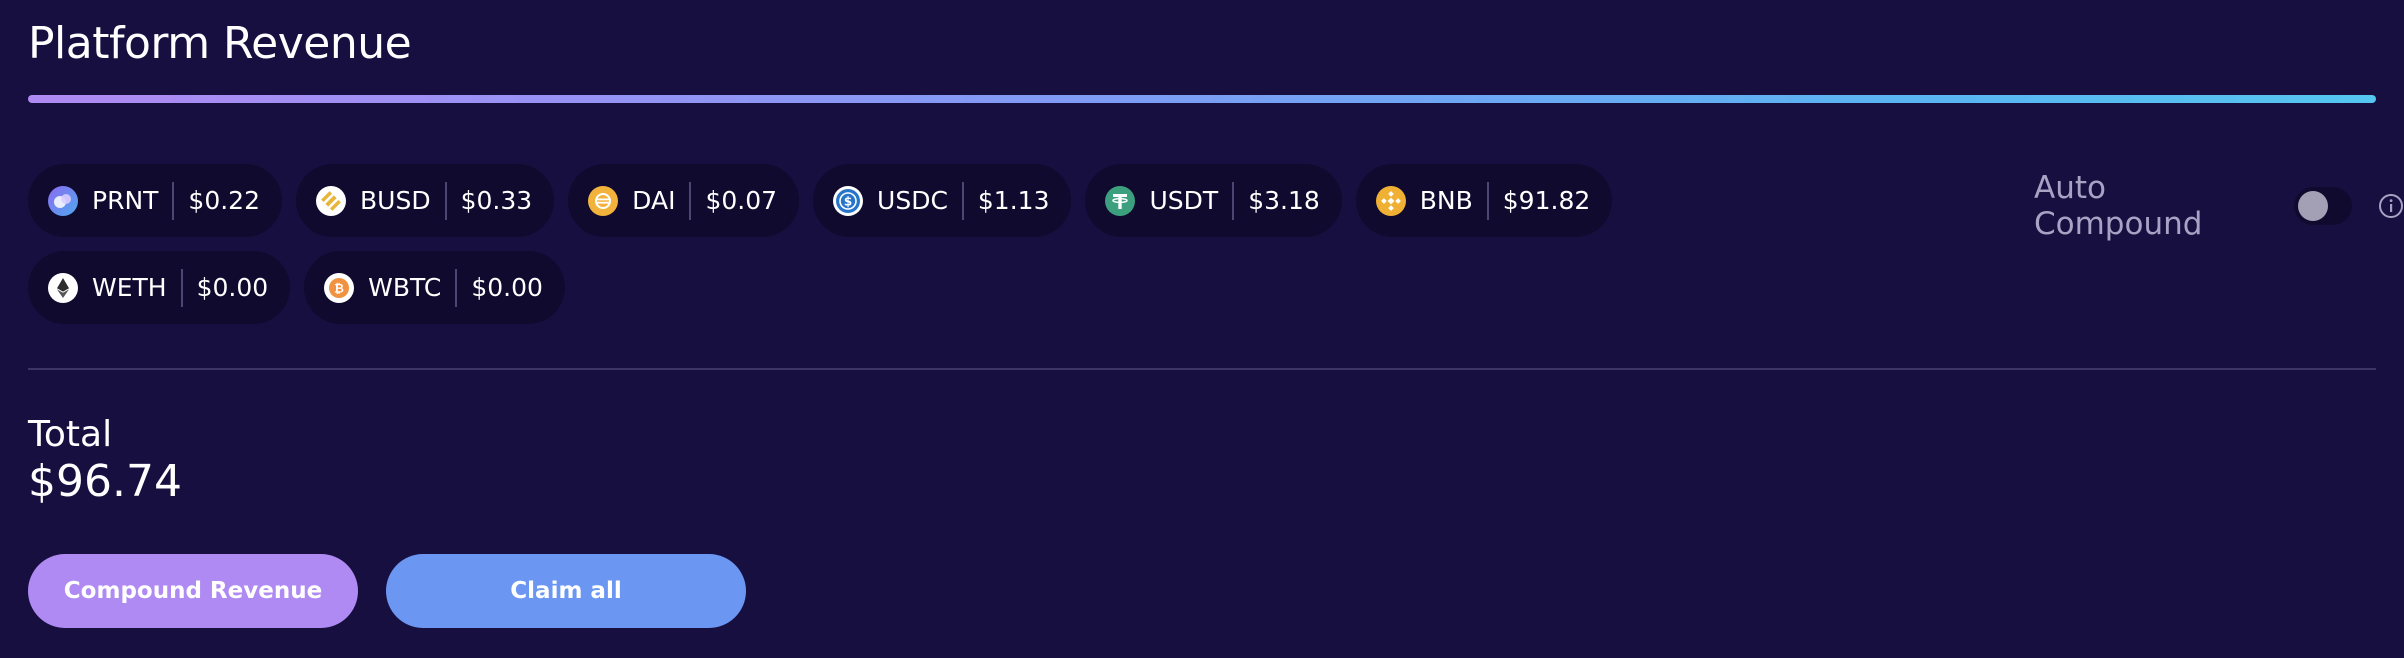 The height and width of the screenshot is (658, 2404). I want to click on auto-compound-label: Auto Compound, so click(2118, 206).